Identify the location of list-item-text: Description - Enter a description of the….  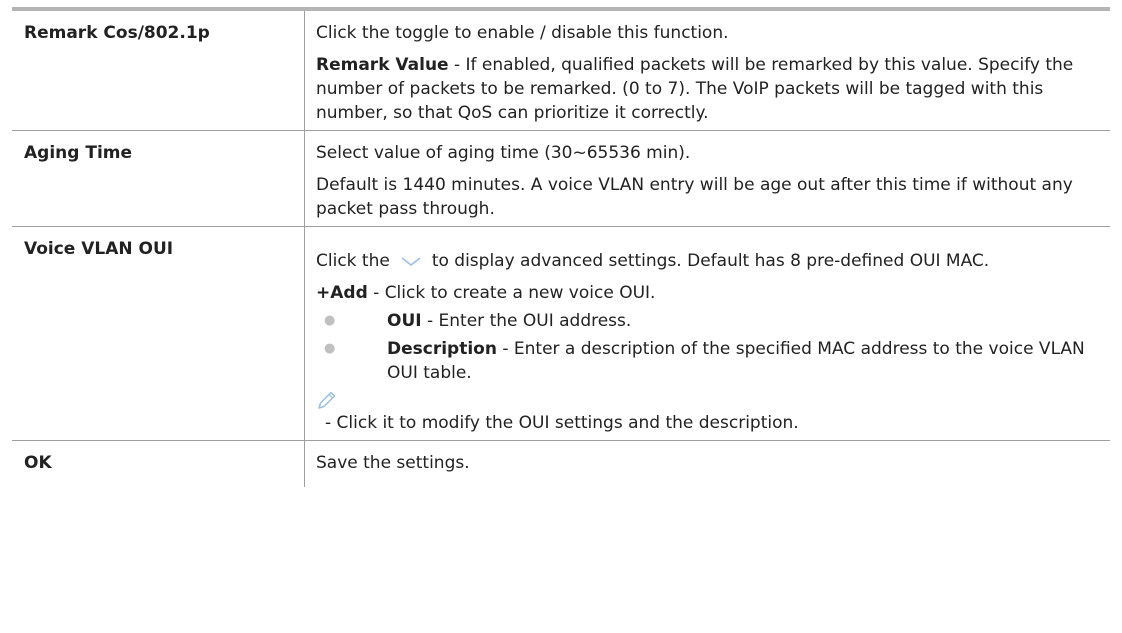
(744, 361).